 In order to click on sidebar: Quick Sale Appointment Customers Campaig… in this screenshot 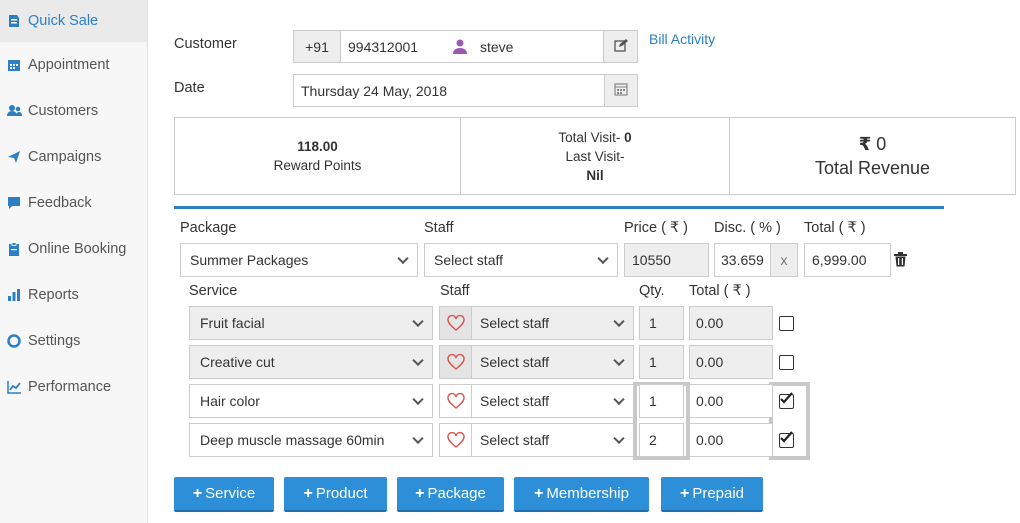, I will do `click(74, 261)`.